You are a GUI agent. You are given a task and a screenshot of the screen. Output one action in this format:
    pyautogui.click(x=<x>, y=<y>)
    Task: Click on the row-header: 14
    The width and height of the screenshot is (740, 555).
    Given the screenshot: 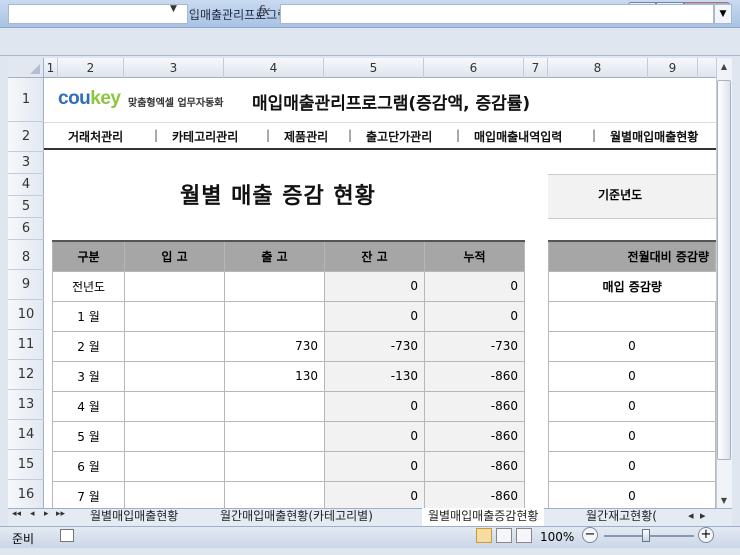 What is the action you would take?
    pyautogui.click(x=26, y=435)
    